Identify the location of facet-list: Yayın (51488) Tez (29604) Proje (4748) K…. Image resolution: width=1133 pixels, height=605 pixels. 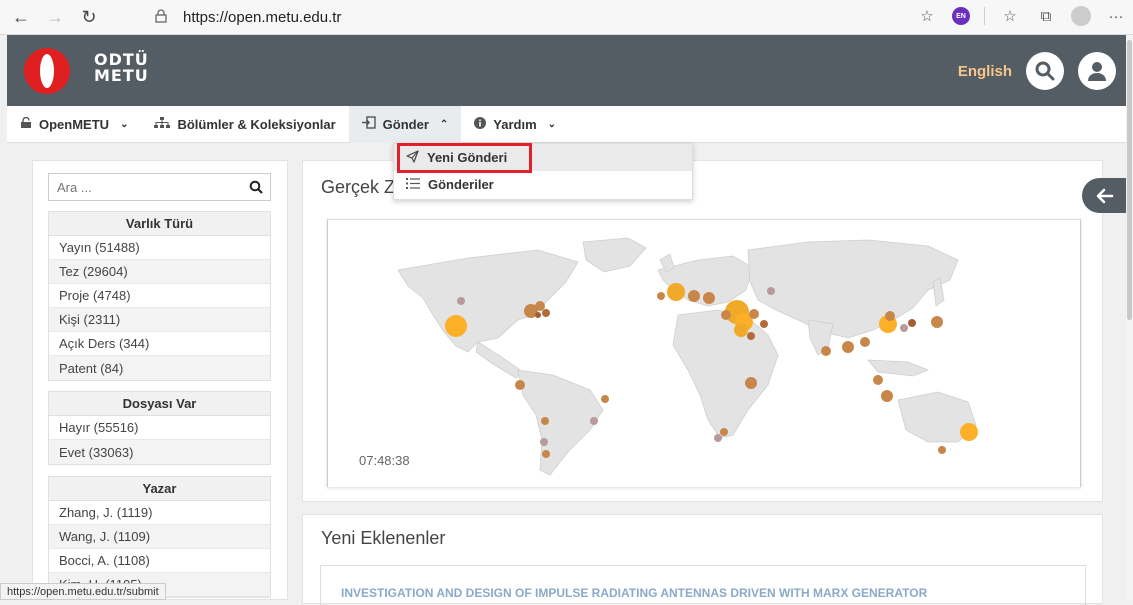
(159, 308).